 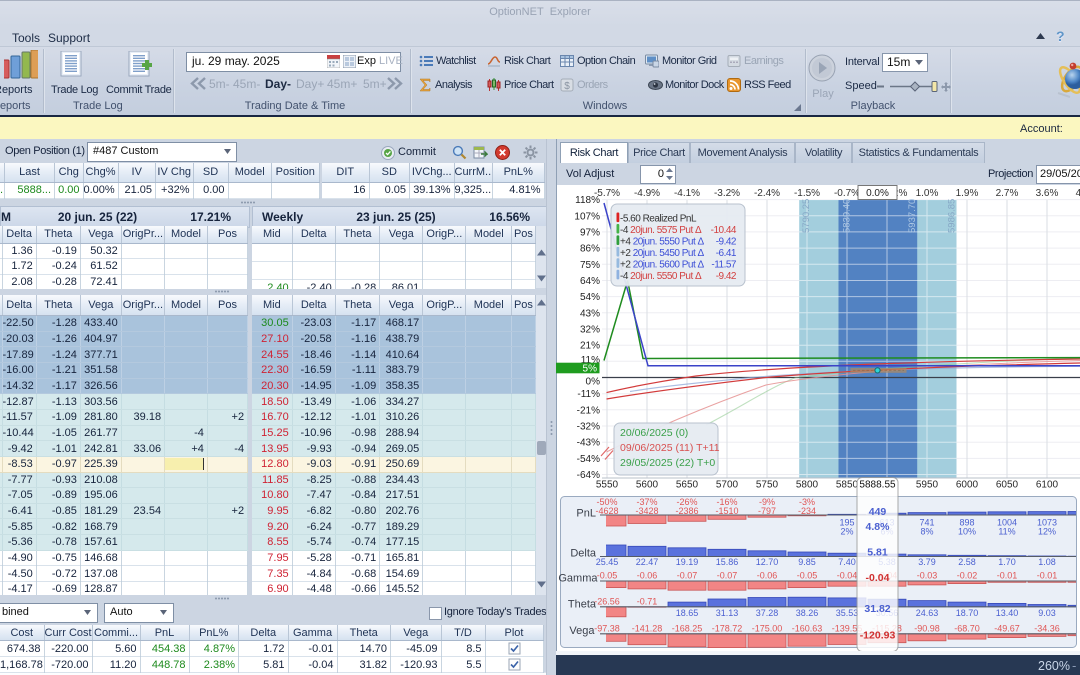 What do you see at coordinates (588, 394) in the screenshot?
I see `svg-text: -11%` at bounding box center [588, 394].